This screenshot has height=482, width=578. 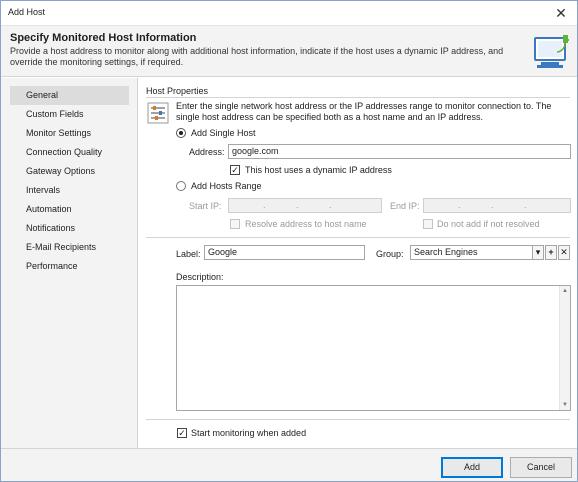 I want to click on dynamic-ip-checkbox: ✓, so click(x=235, y=170).